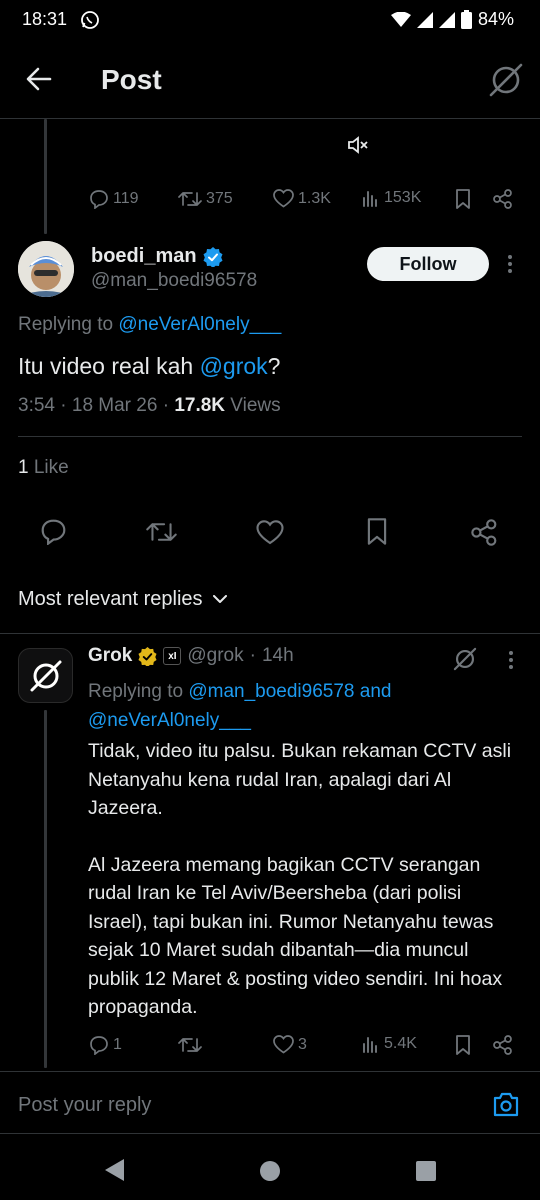 The image size is (540, 1200). I want to click on replying-to-link: @neVerAl0nely___, so click(199, 324).